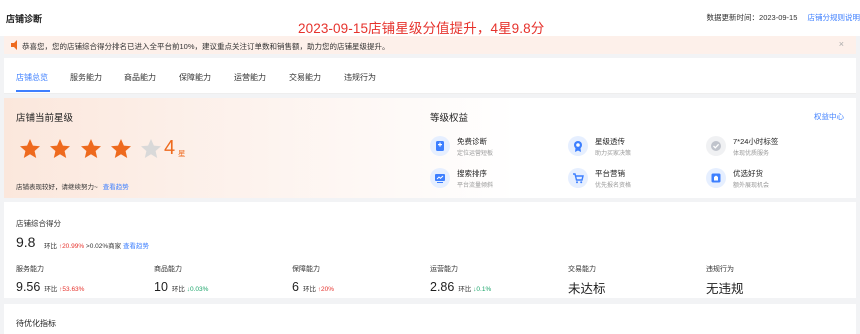 The height and width of the screenshot is (334, 860). Describe the element at coordinates (103, 246) in the screenshot. I see `overall-rank: >0.02%商家` at that location.